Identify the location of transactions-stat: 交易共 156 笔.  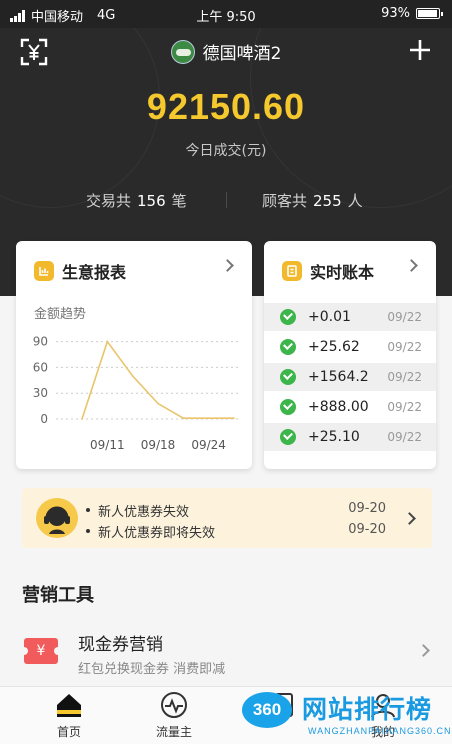
(136, 200).